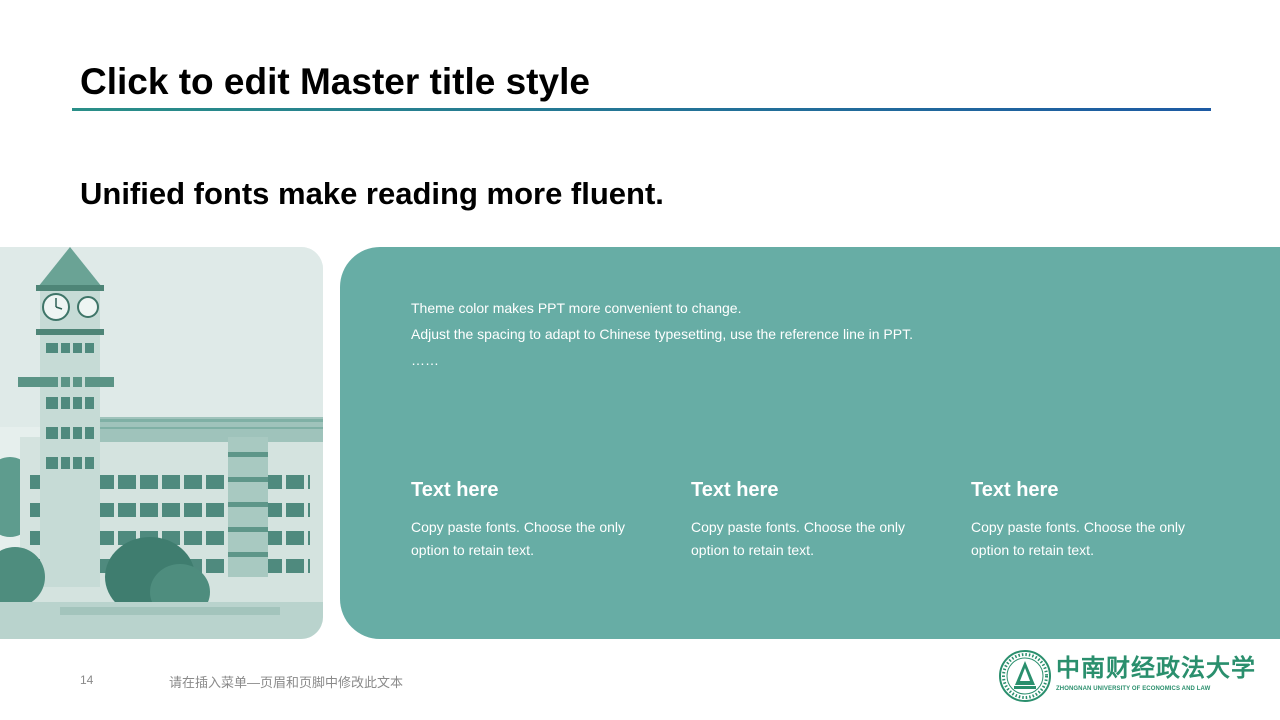  I want to click on page-number: 14, so click(87, 680).